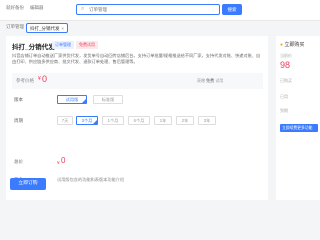 The image size is (320, 240). I want to click on product-title: 抖打_分销代发, so click(33, 47).